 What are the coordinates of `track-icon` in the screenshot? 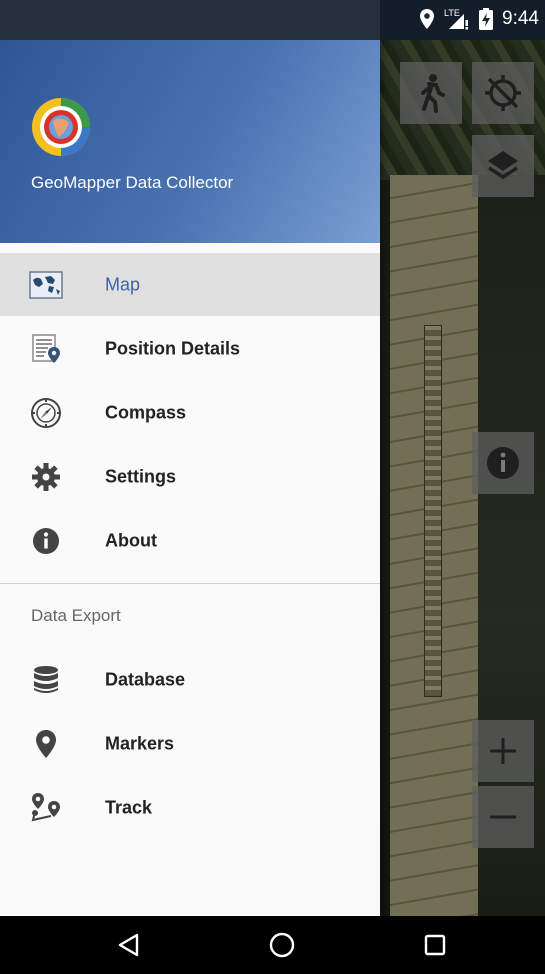 It's located at (46, 808).